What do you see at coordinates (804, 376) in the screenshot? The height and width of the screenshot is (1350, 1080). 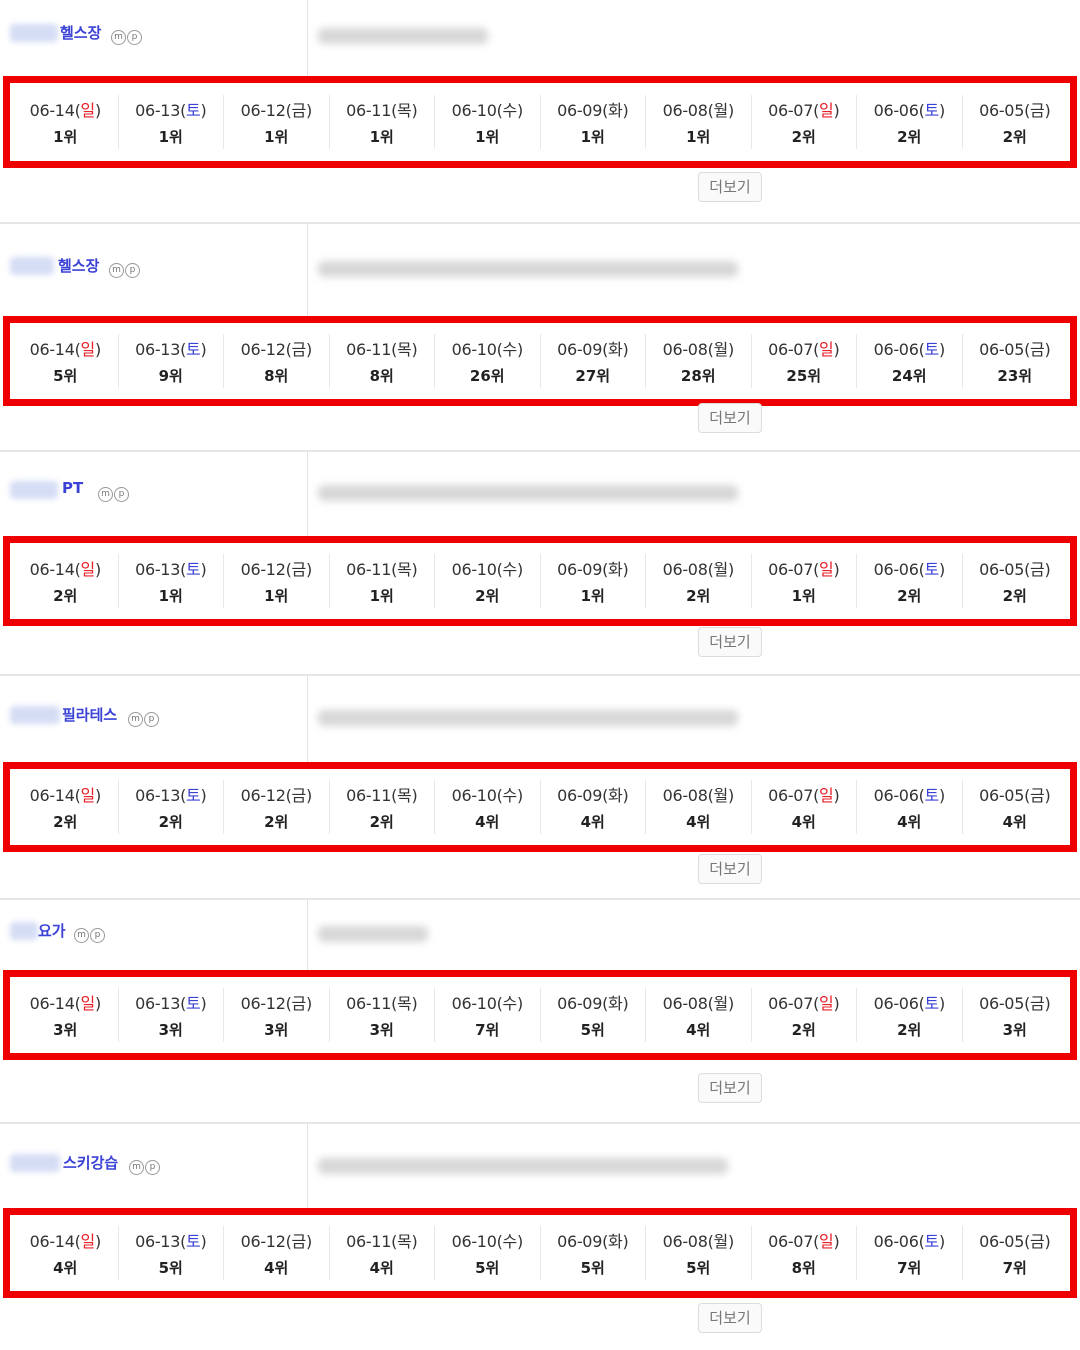 I see `rank-value: 25위` at bounding box center [804, 376].